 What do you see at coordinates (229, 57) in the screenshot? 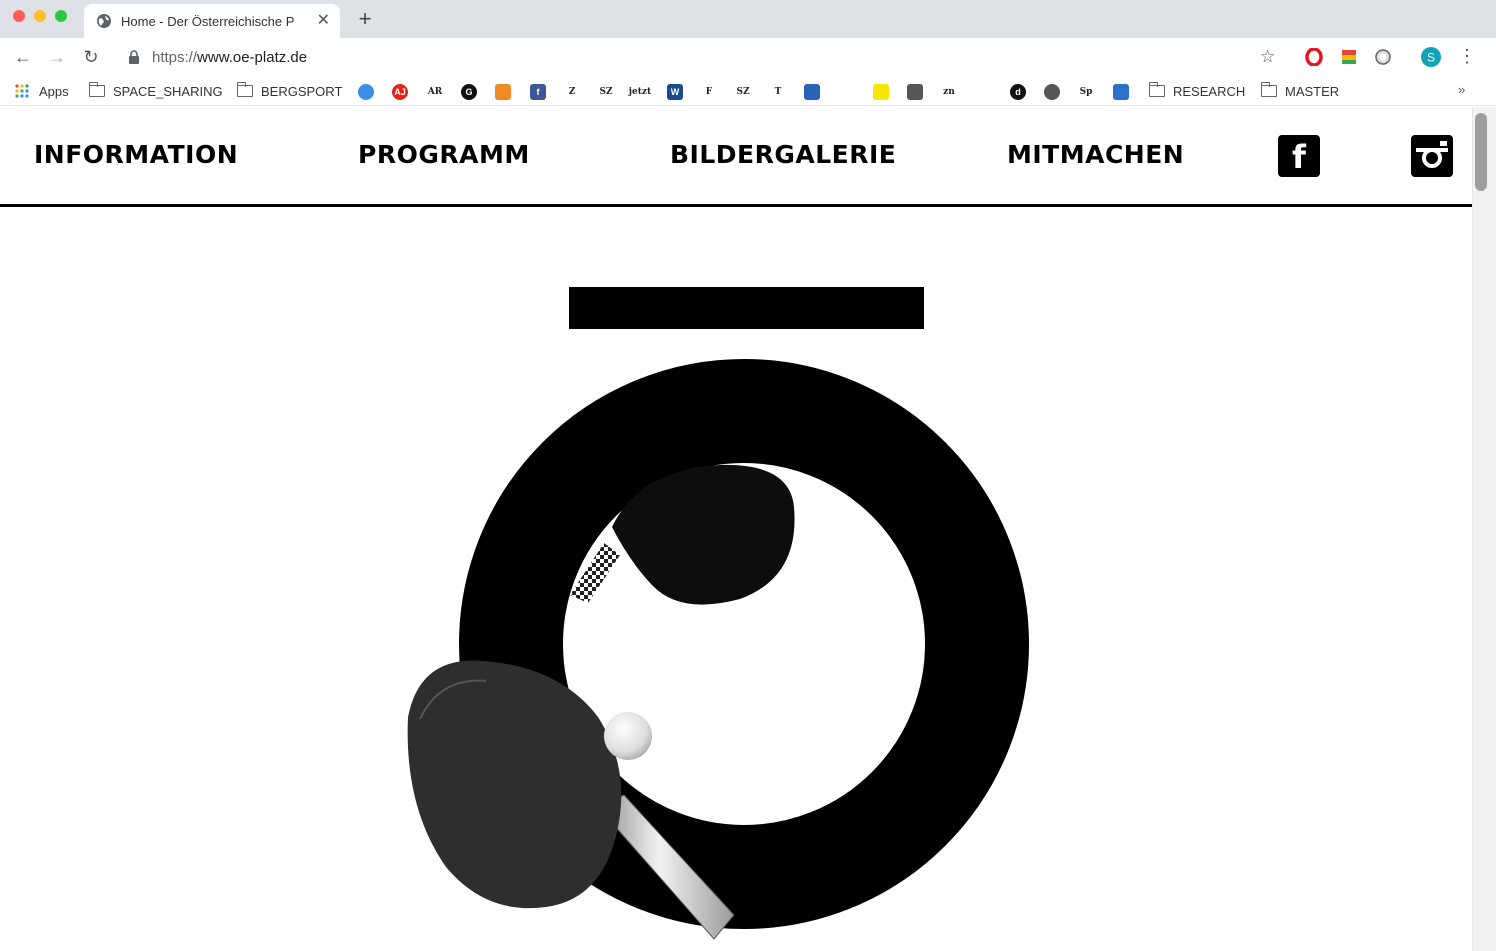
I see `url-text: https://www.oe-platz.de` at bounding box center [229, 57].